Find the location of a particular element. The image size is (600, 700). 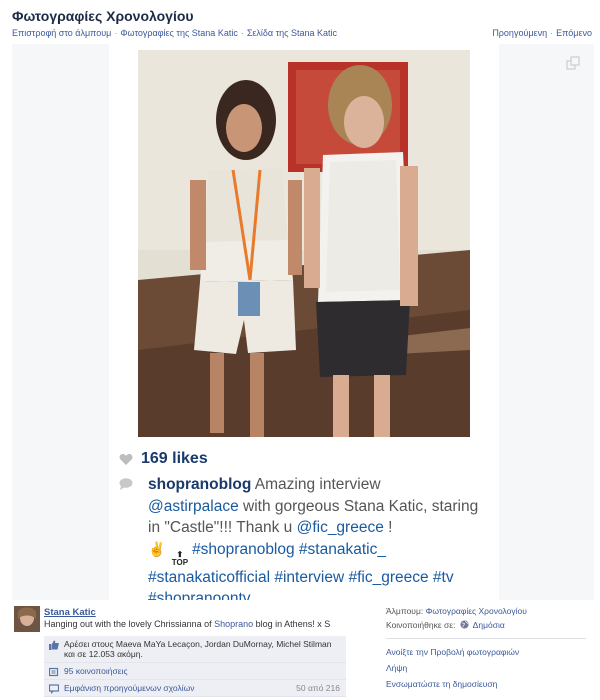

download-link: Λήψη is located at coordinates (486, 668).